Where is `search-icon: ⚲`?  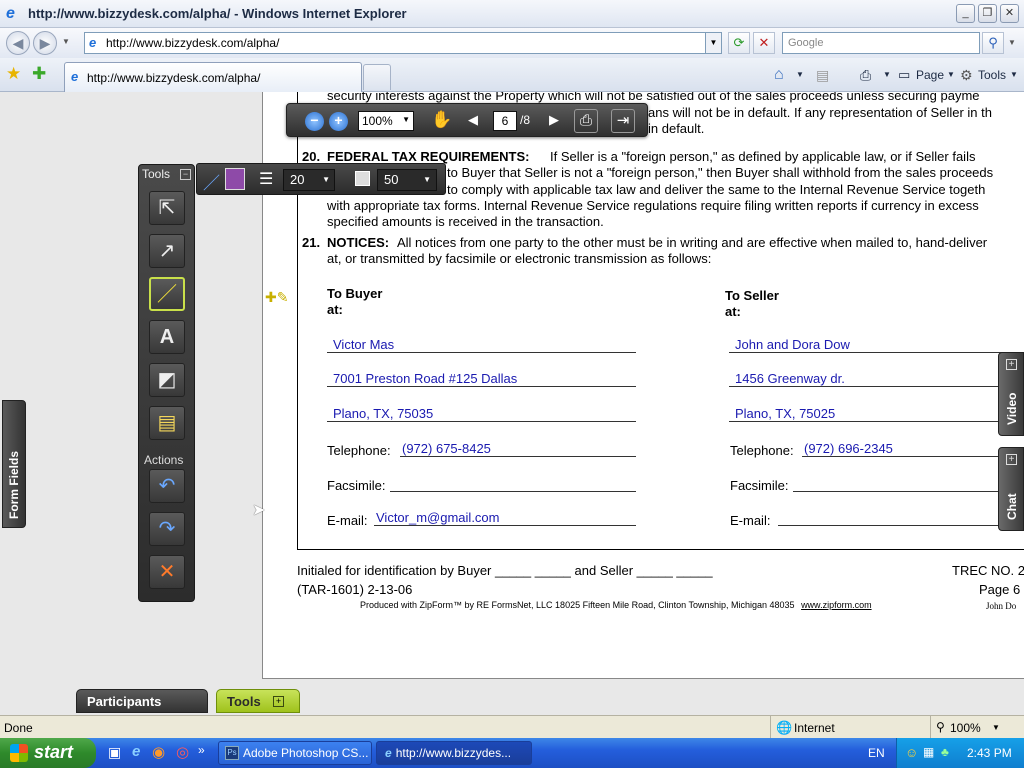
search-icon: ⚲ is located at coordinates (993, 43).